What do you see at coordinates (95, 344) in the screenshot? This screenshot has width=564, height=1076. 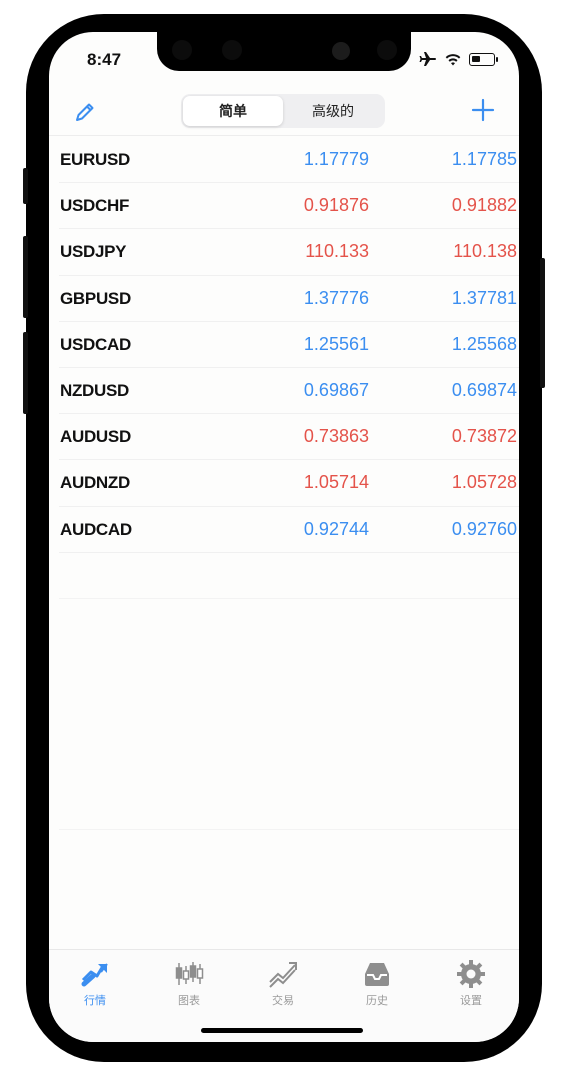 I see `symbol-name: USDCAD` at bounding box center [95, 344].